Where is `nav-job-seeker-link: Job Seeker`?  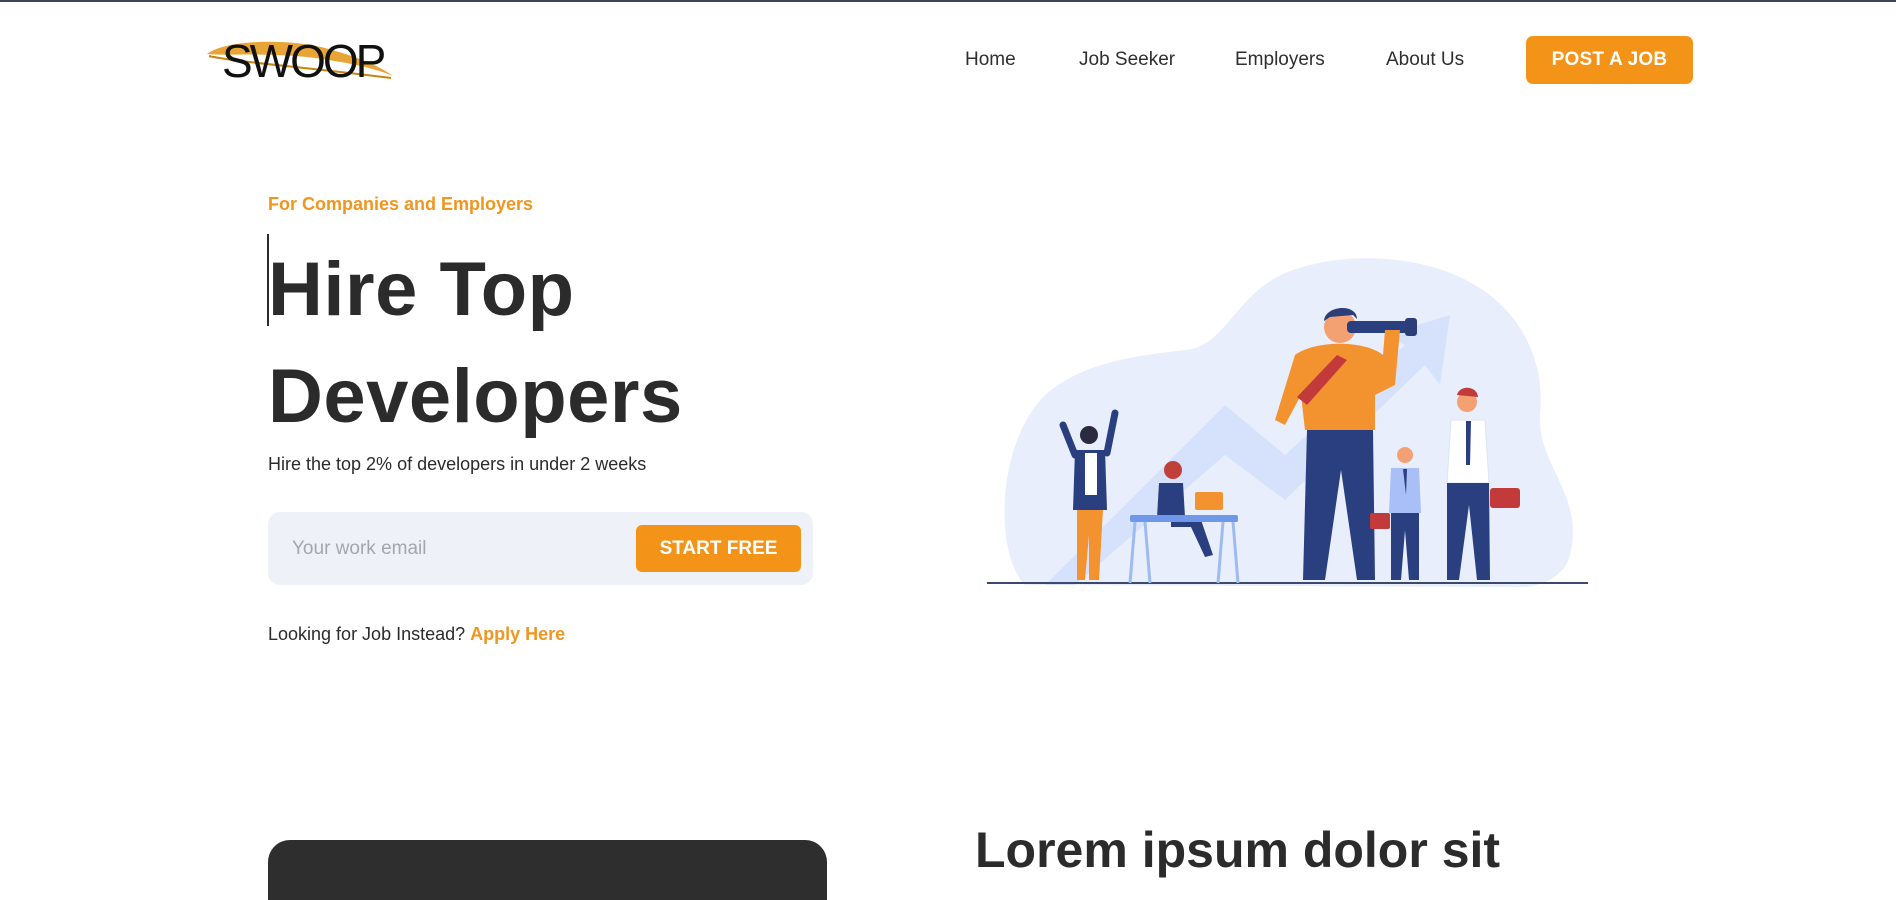 nav-job-seeker-link: Job Seeker is located at coordinates (1127, 60).